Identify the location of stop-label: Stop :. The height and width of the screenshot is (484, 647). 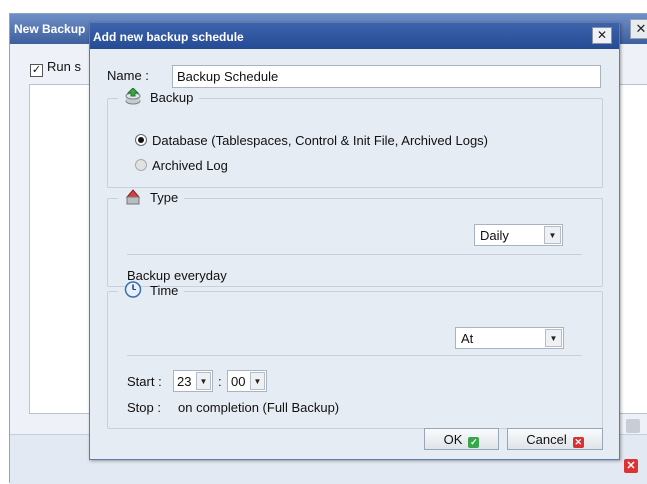
(144, 407).